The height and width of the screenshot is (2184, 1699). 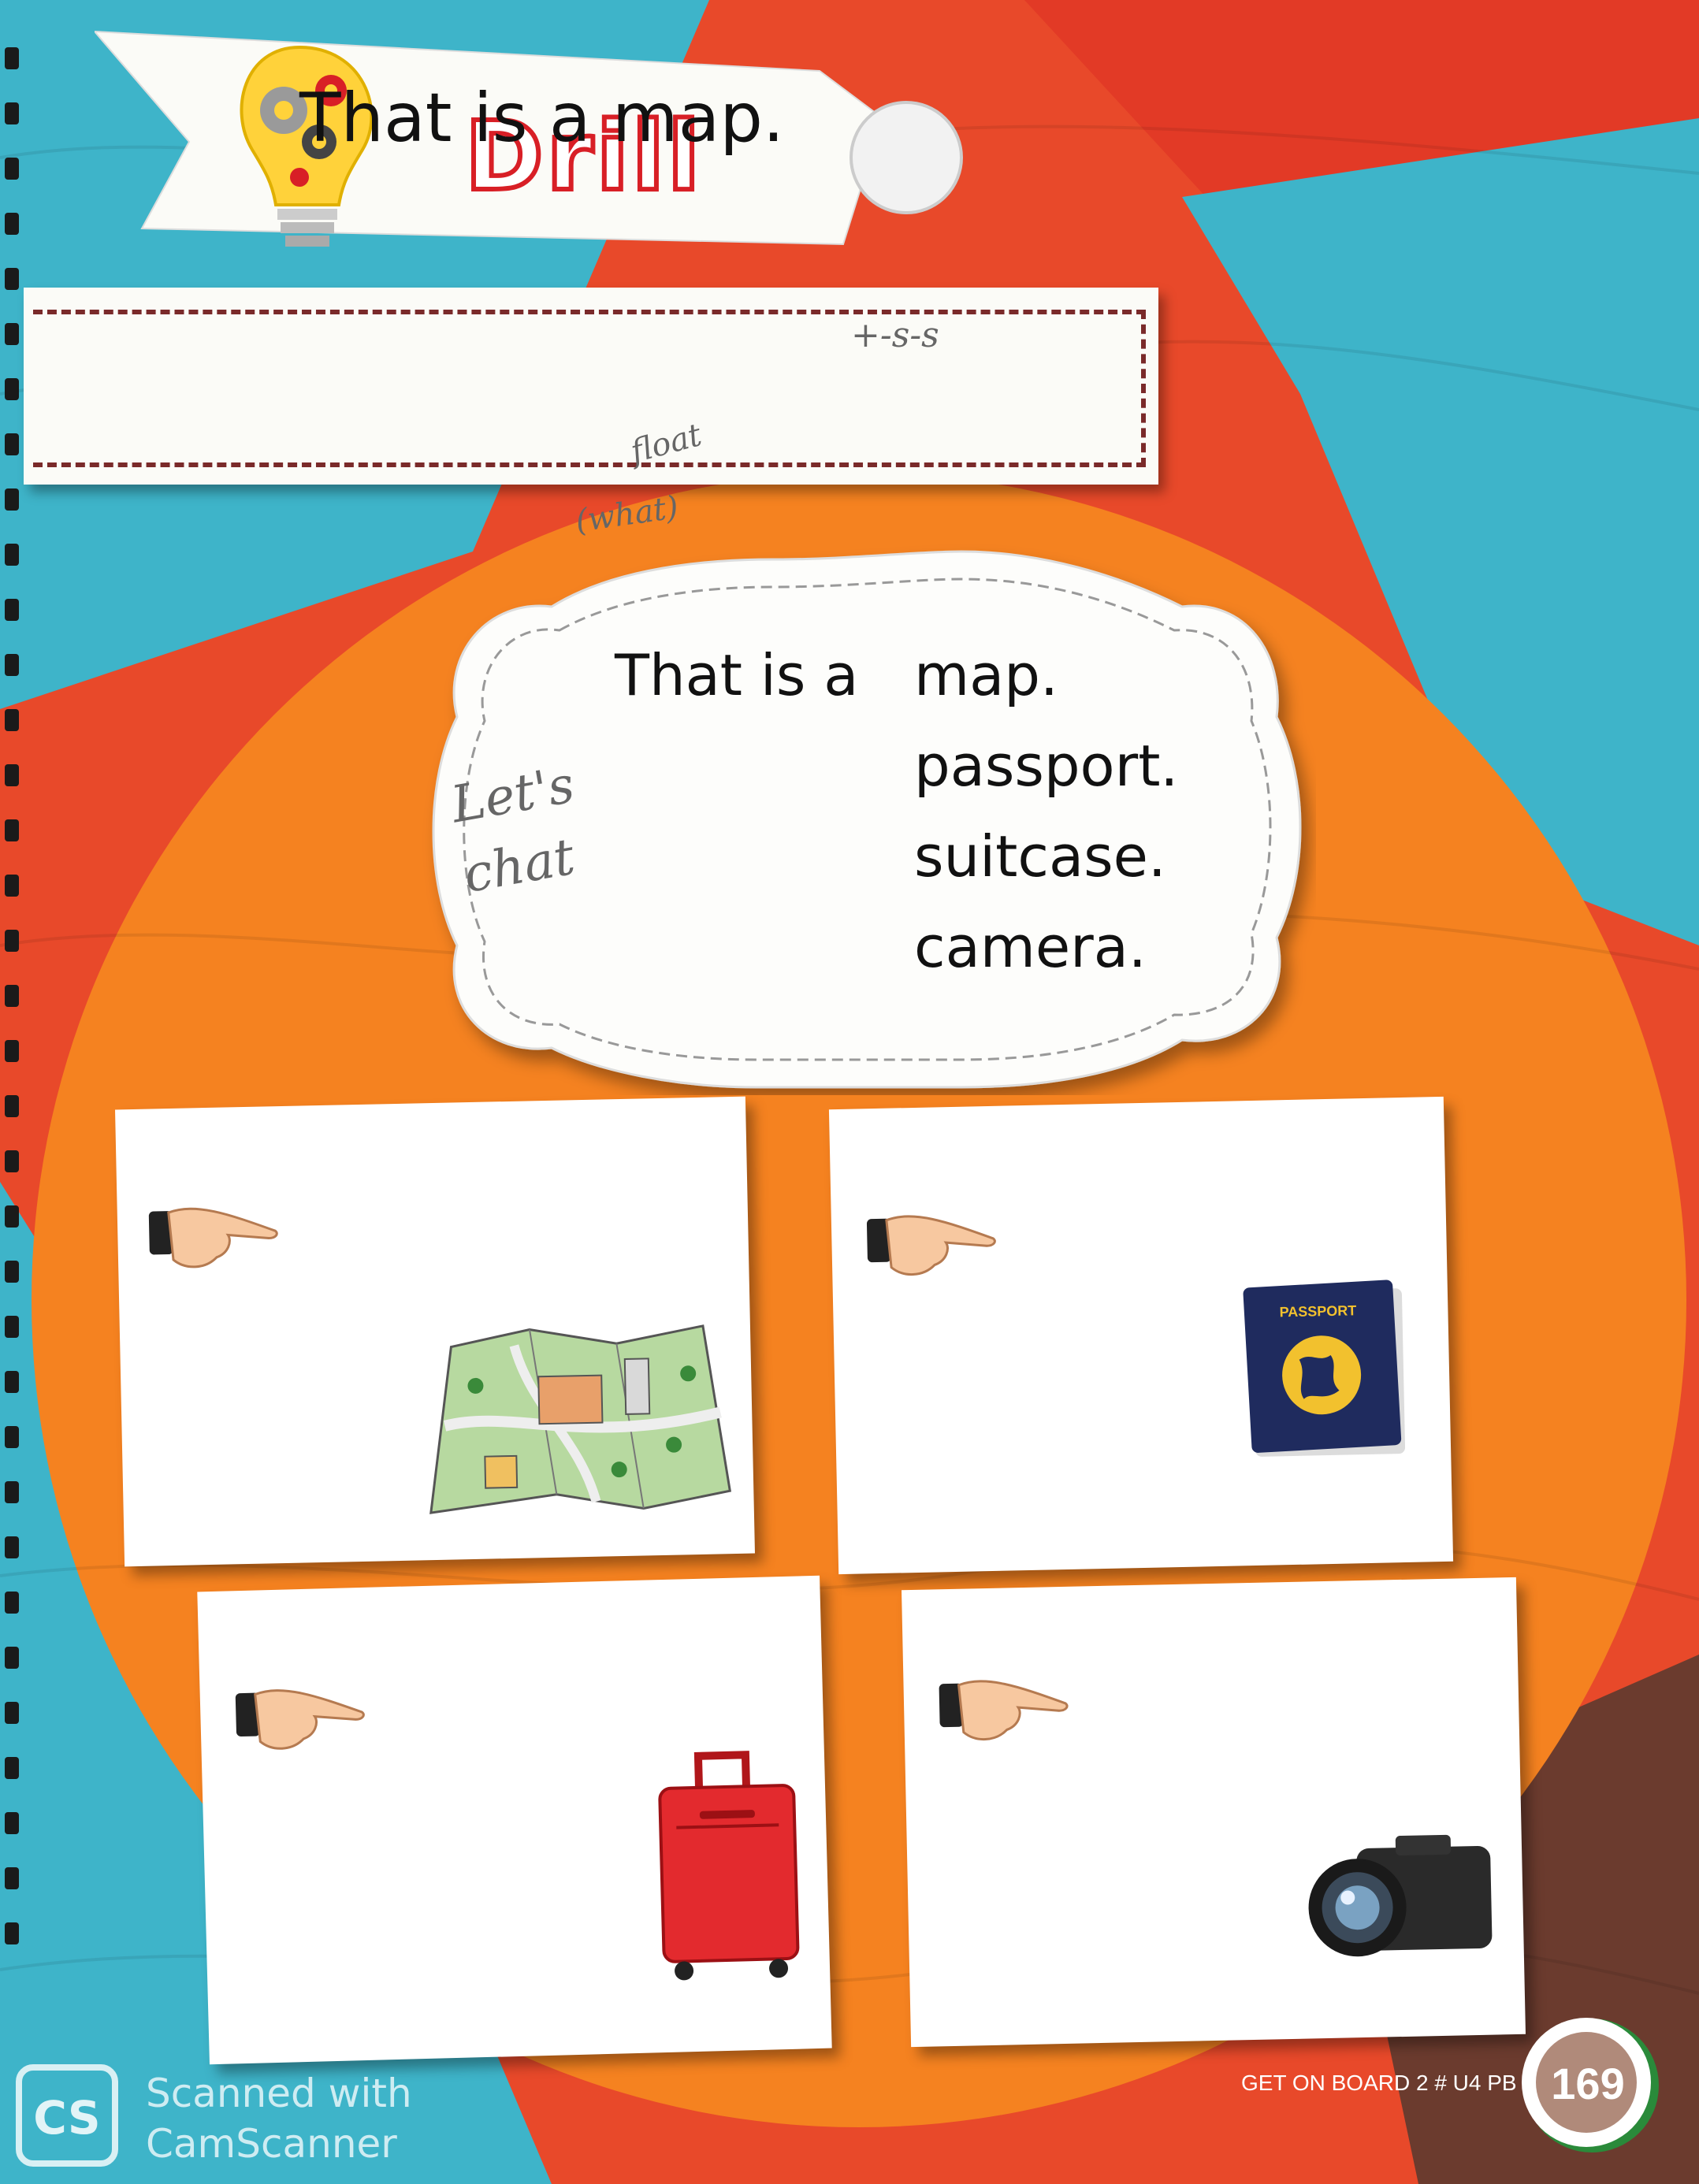 I want to click on chat-option-passport: passport., so click(x=1046, y=766).